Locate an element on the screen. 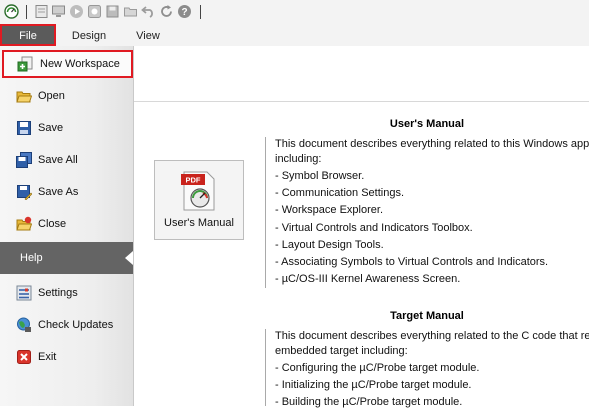 The height and width of the screenshot is (408, 589). section-title: Target Manual is located at coordinates (427, 316).